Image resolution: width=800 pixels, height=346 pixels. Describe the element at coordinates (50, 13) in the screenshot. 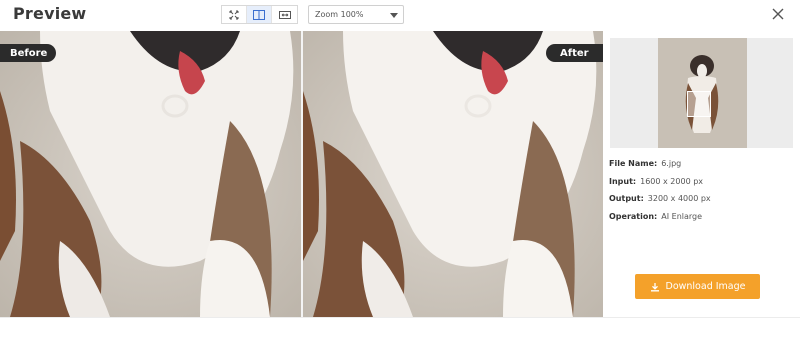

I see `page-title: Preview` at that location.